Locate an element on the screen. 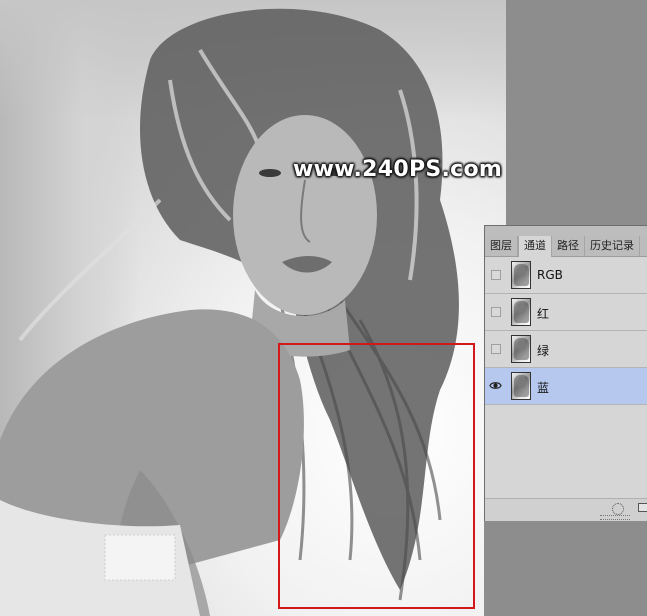 The height and width of the screenshot is (616, 647). tab-history: 历史记录 is located at coordinates (612, 246).